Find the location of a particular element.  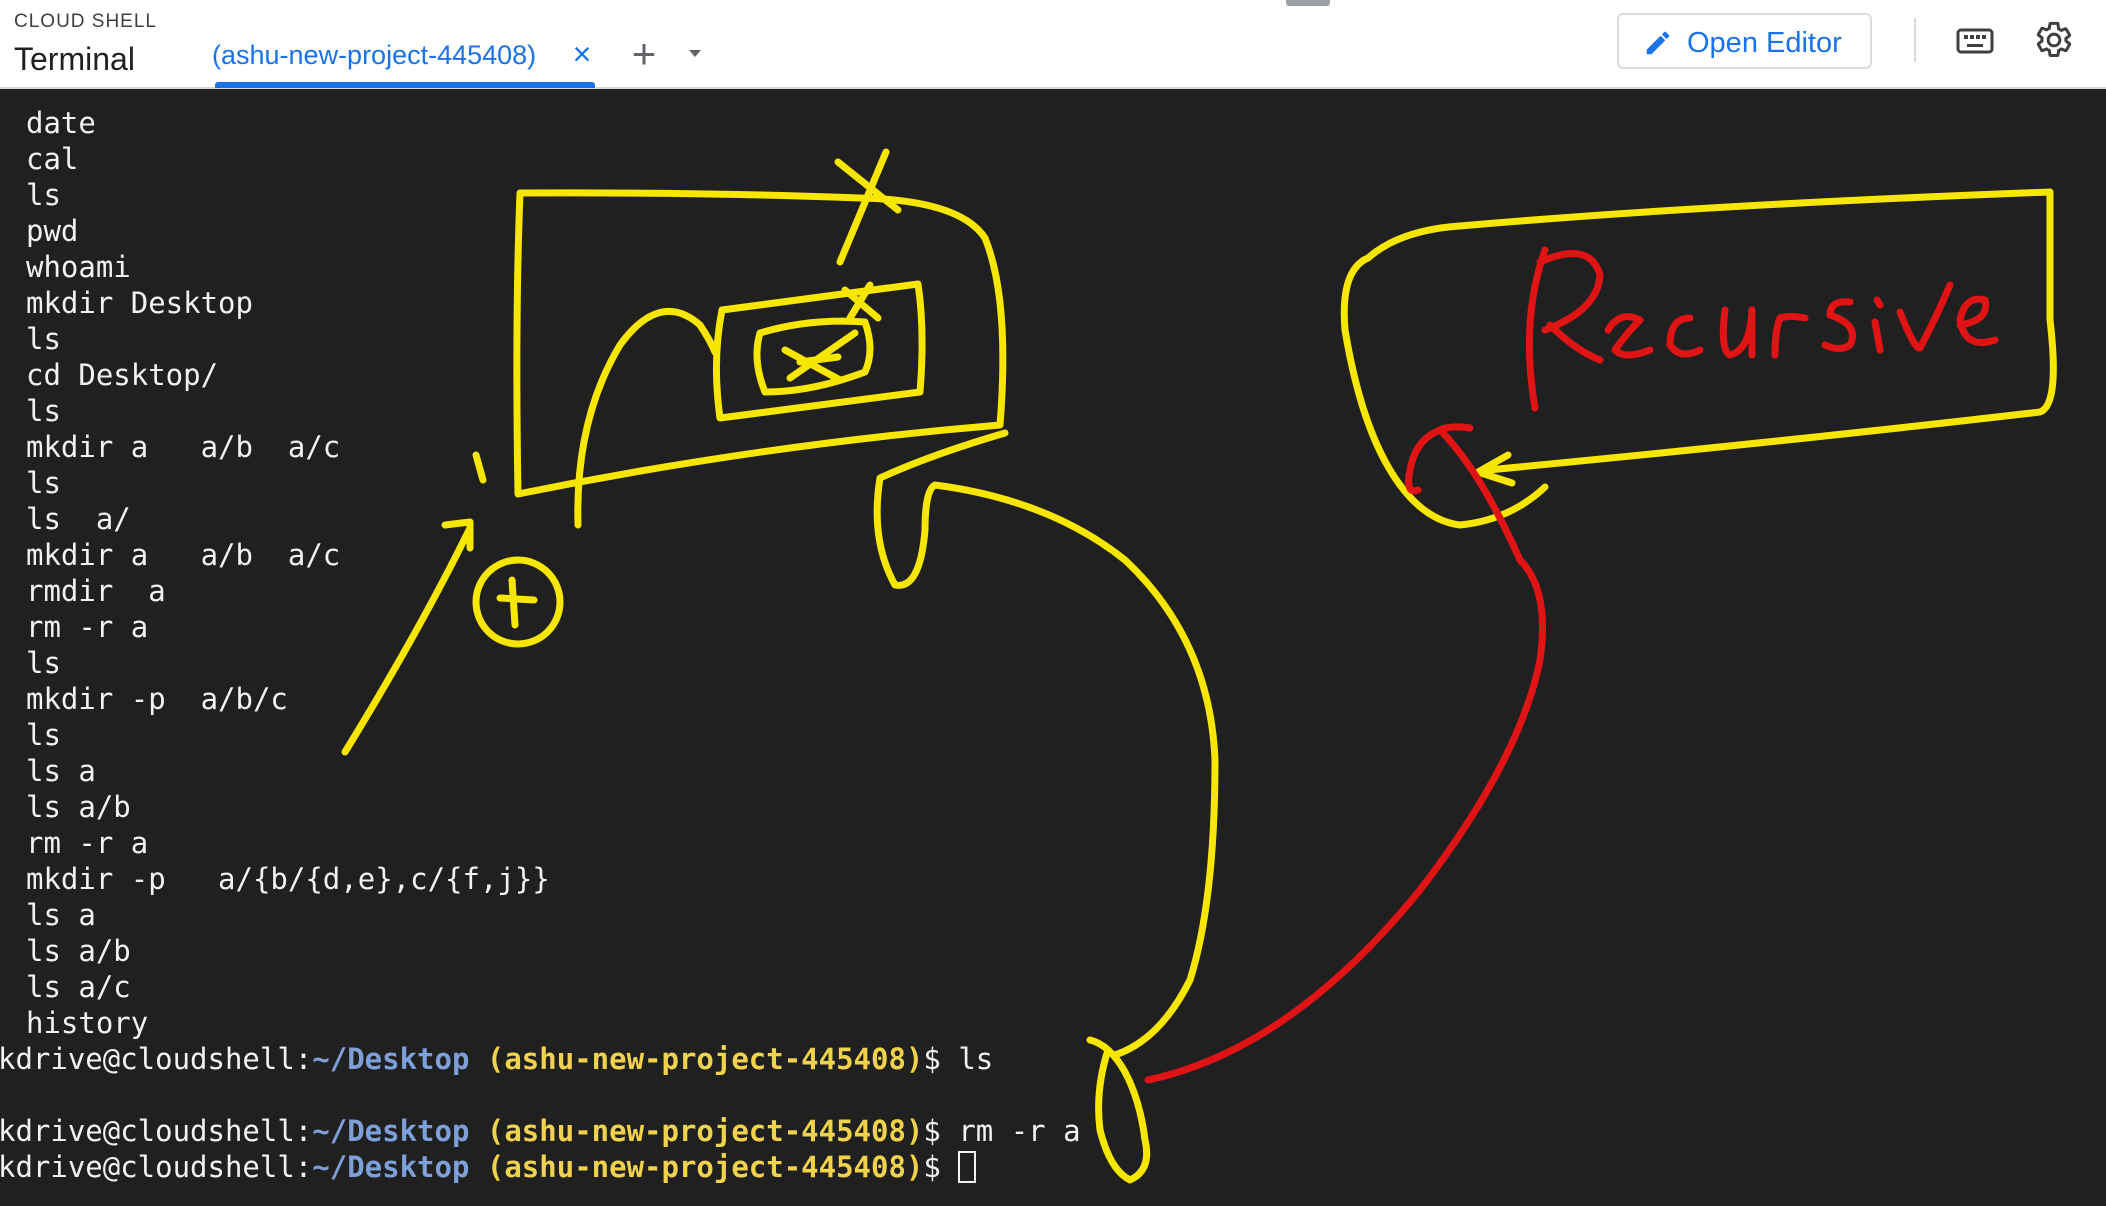

tab-label: (ashu-new-project-445408) is located at coordinates (374, 55).